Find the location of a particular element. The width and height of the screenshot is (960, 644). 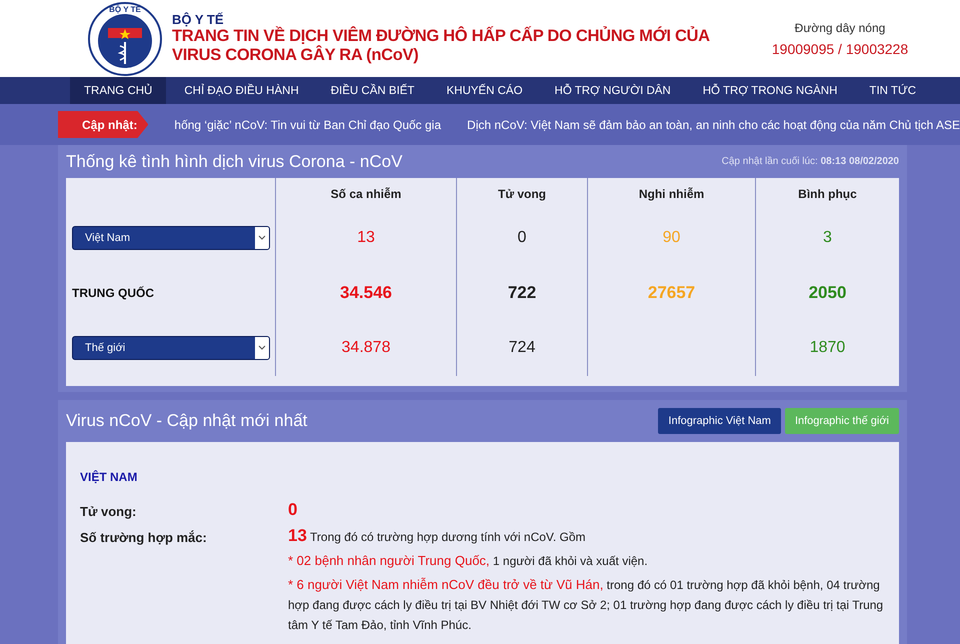

ticker-label: Cập nhật: is located at coordinates (103, 124).